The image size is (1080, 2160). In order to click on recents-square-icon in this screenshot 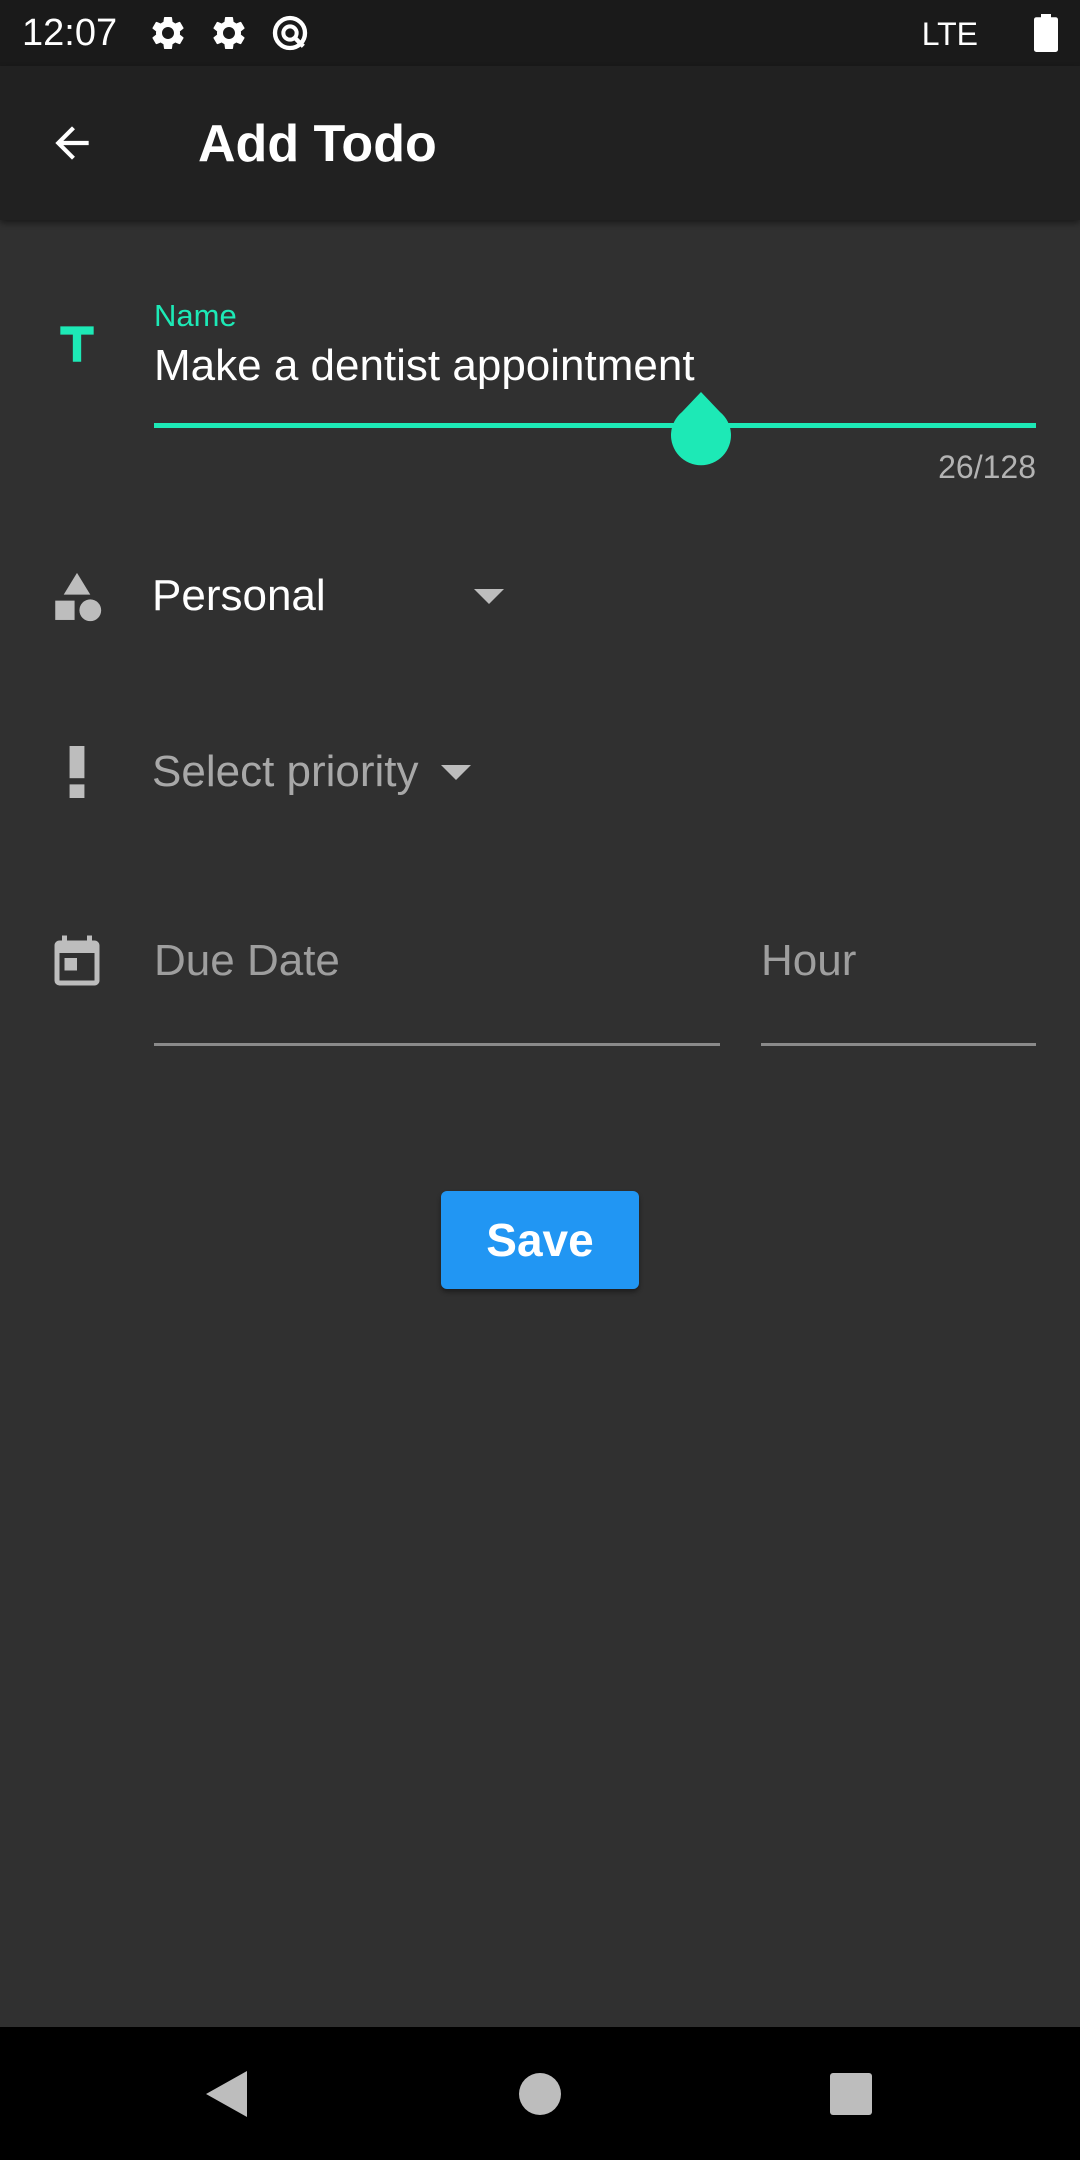, I will do `click(851, 2094)`.